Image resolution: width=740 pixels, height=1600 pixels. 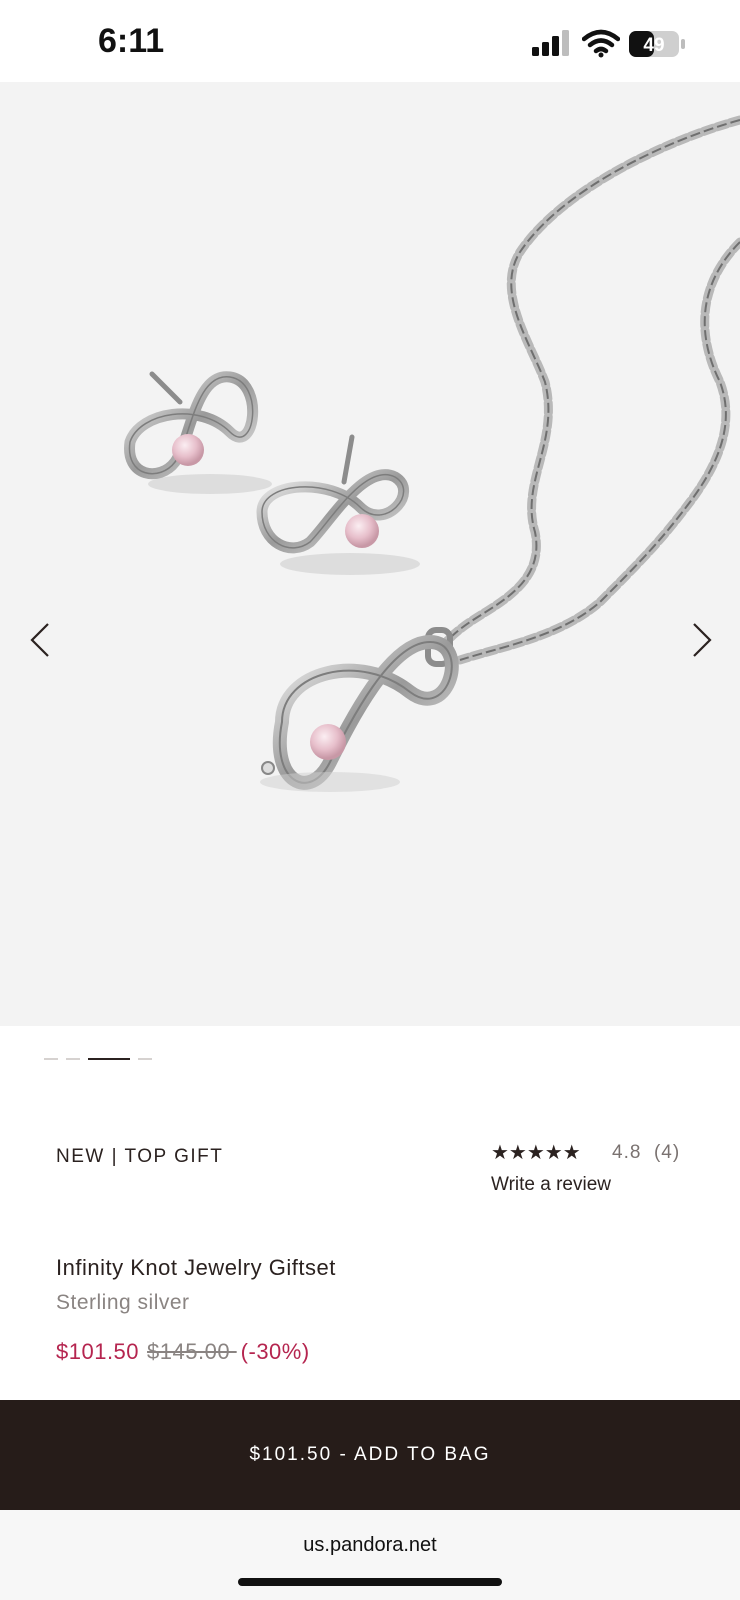 I want to click on chevron-left-icon, so click(x=39, y=640).